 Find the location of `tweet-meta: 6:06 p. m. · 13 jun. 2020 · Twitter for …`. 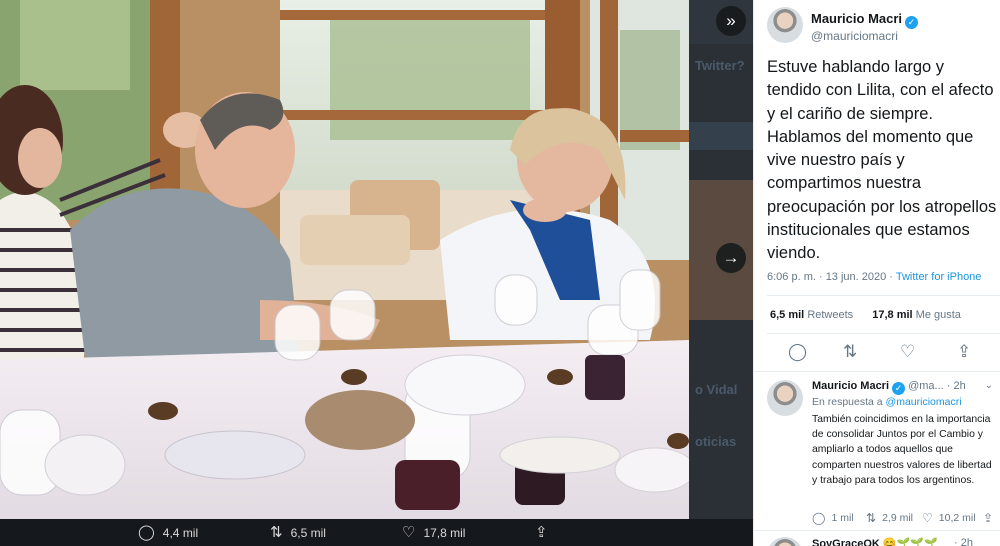

tweet-meta: 6:06 p. m. · 13 jun. 2020 · Twitter for … is located at coordinates (874, 277).